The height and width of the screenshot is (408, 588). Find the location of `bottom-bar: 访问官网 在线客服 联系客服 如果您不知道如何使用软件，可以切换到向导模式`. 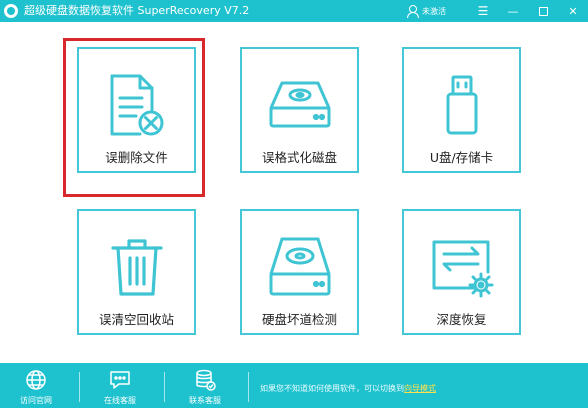

bottom-bar: 访问官网 在线客服 联系客服 如果您不知道如何使用软件，可以切换到向导模式 is located at coordinates (294, 385).